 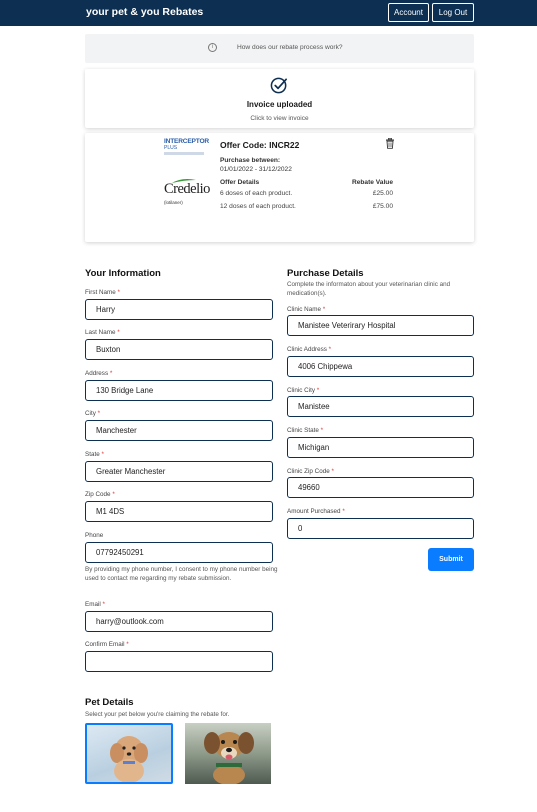 I want to click on amount-purchased-label: Amount Purchased *, so click(x=316, y=511).